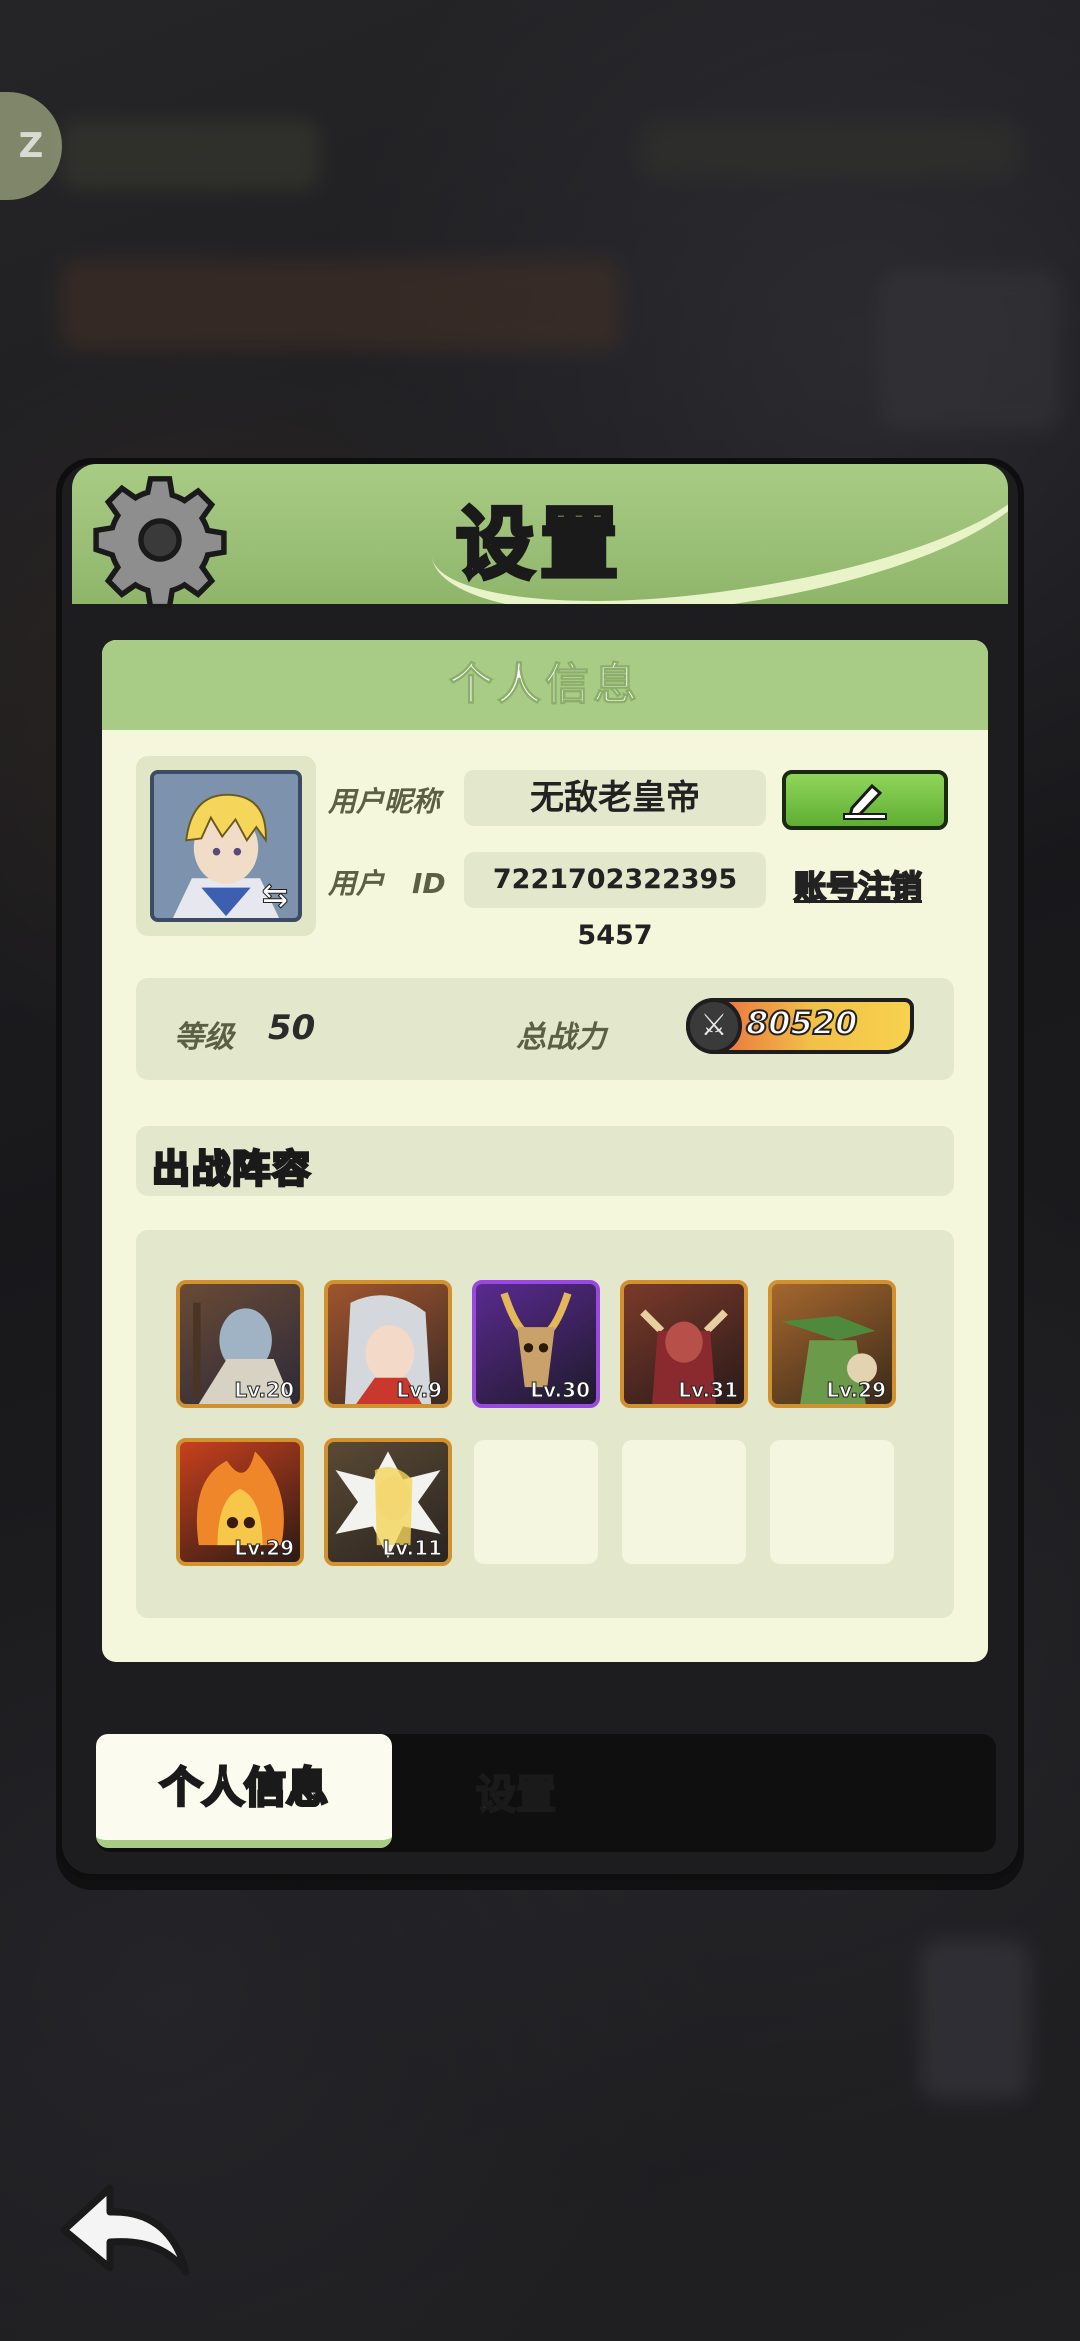 This screenshot has height=2341, width=1080. What do you see at coordinates (561, 1037) in the screenshot?
I see `power-label: 总战力` at bounding box center [561, 1037].